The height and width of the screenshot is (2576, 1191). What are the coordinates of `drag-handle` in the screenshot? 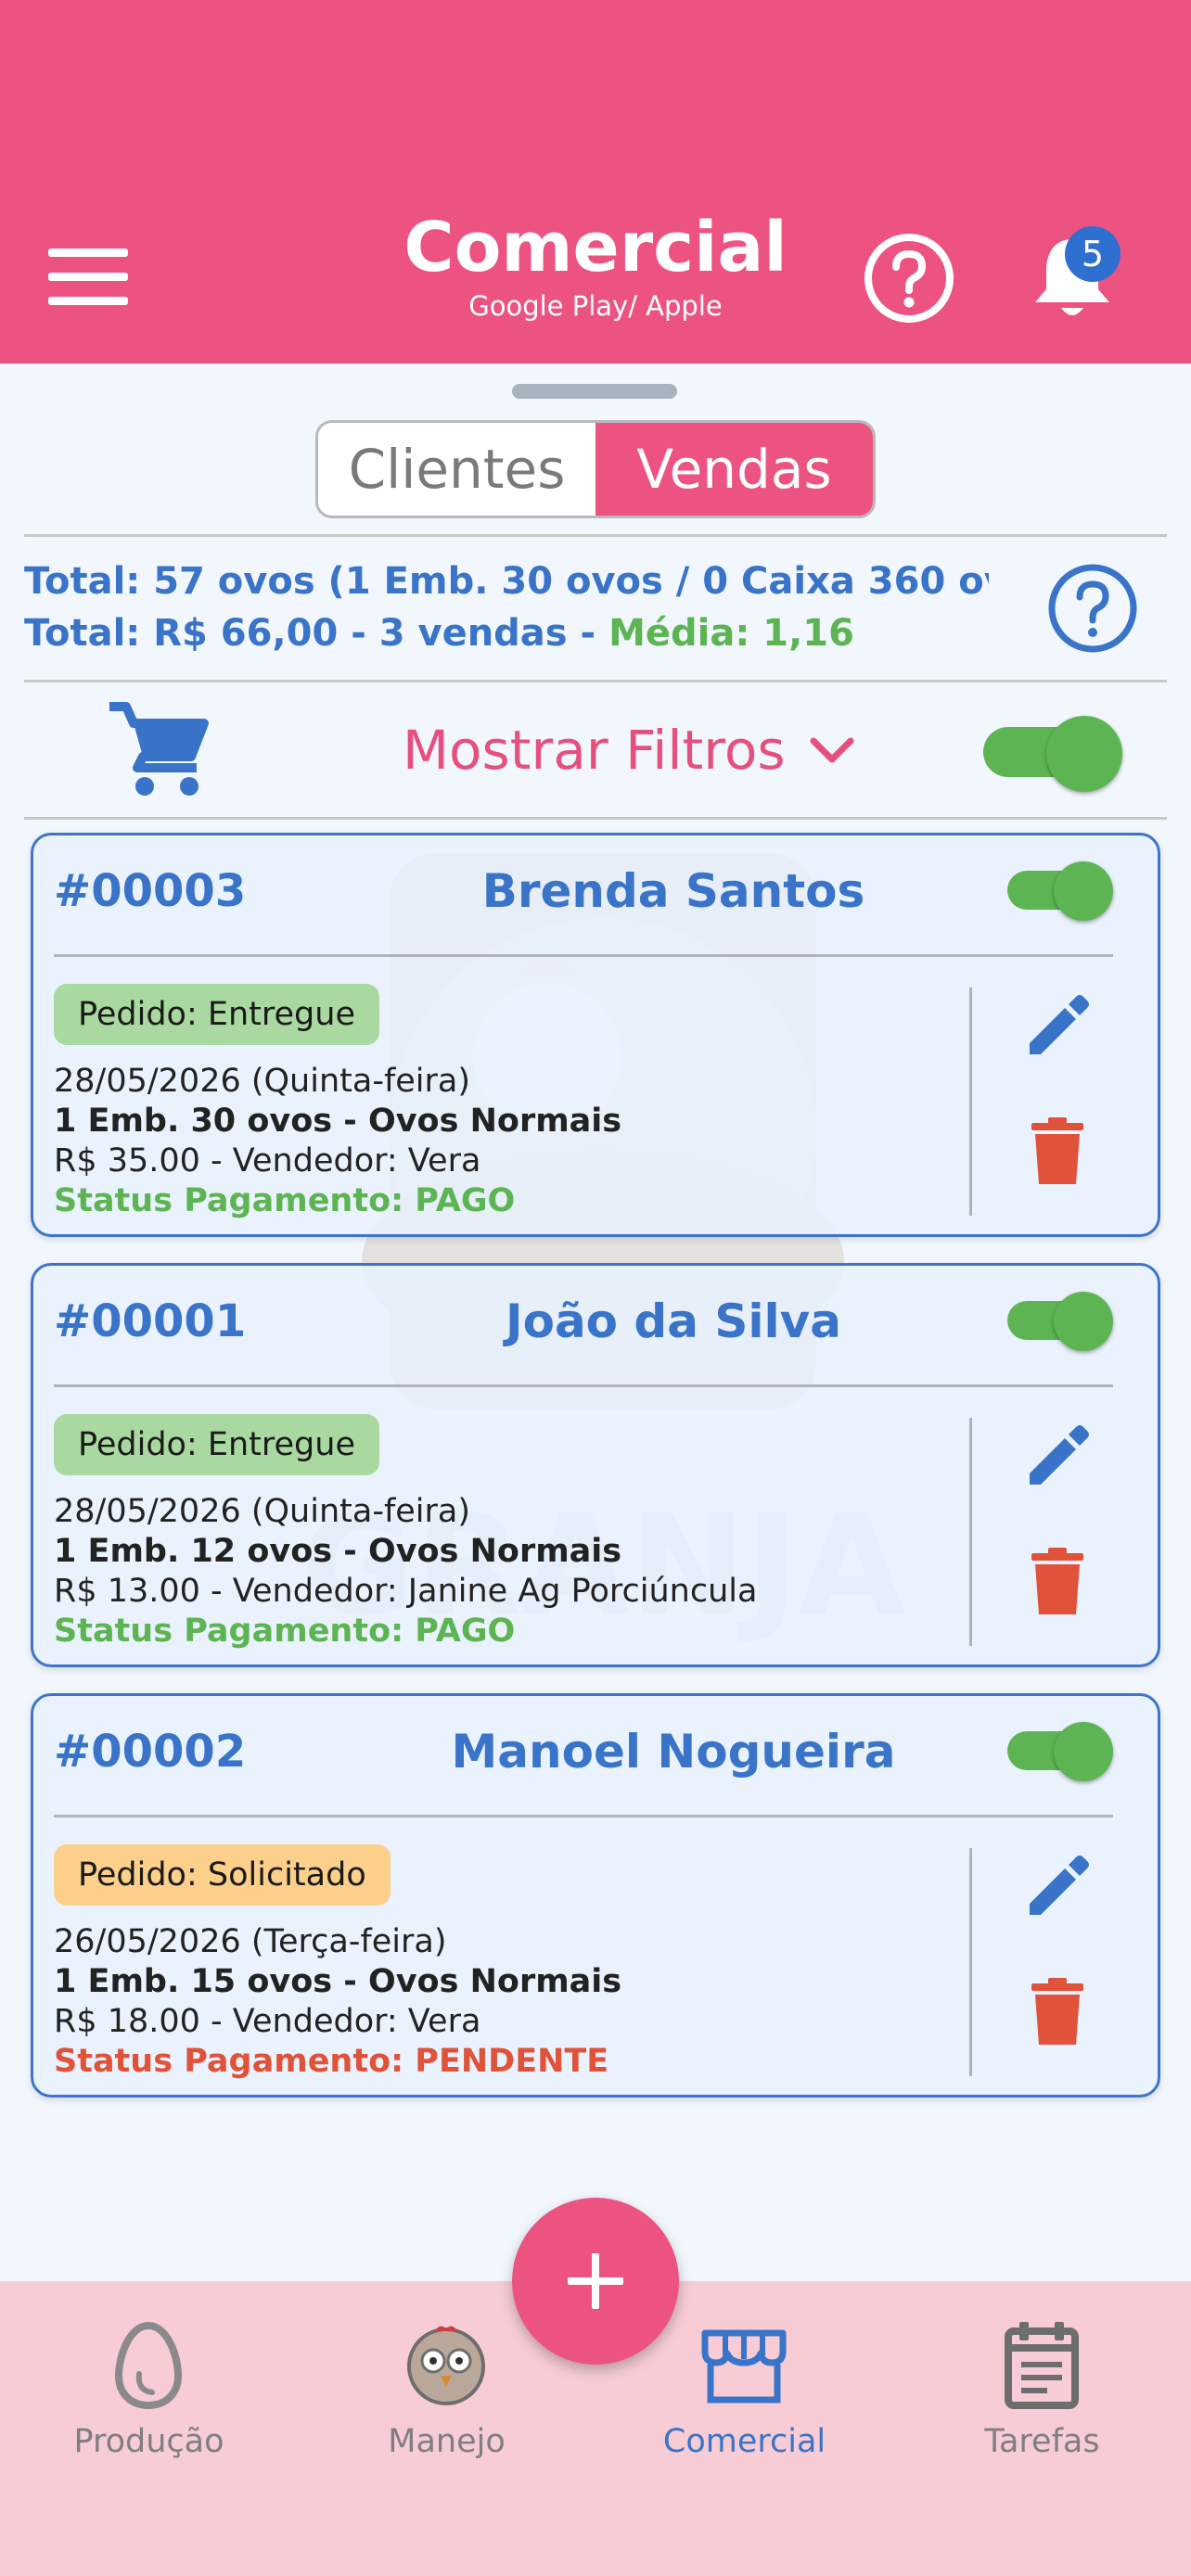 It's located at (594, 391).